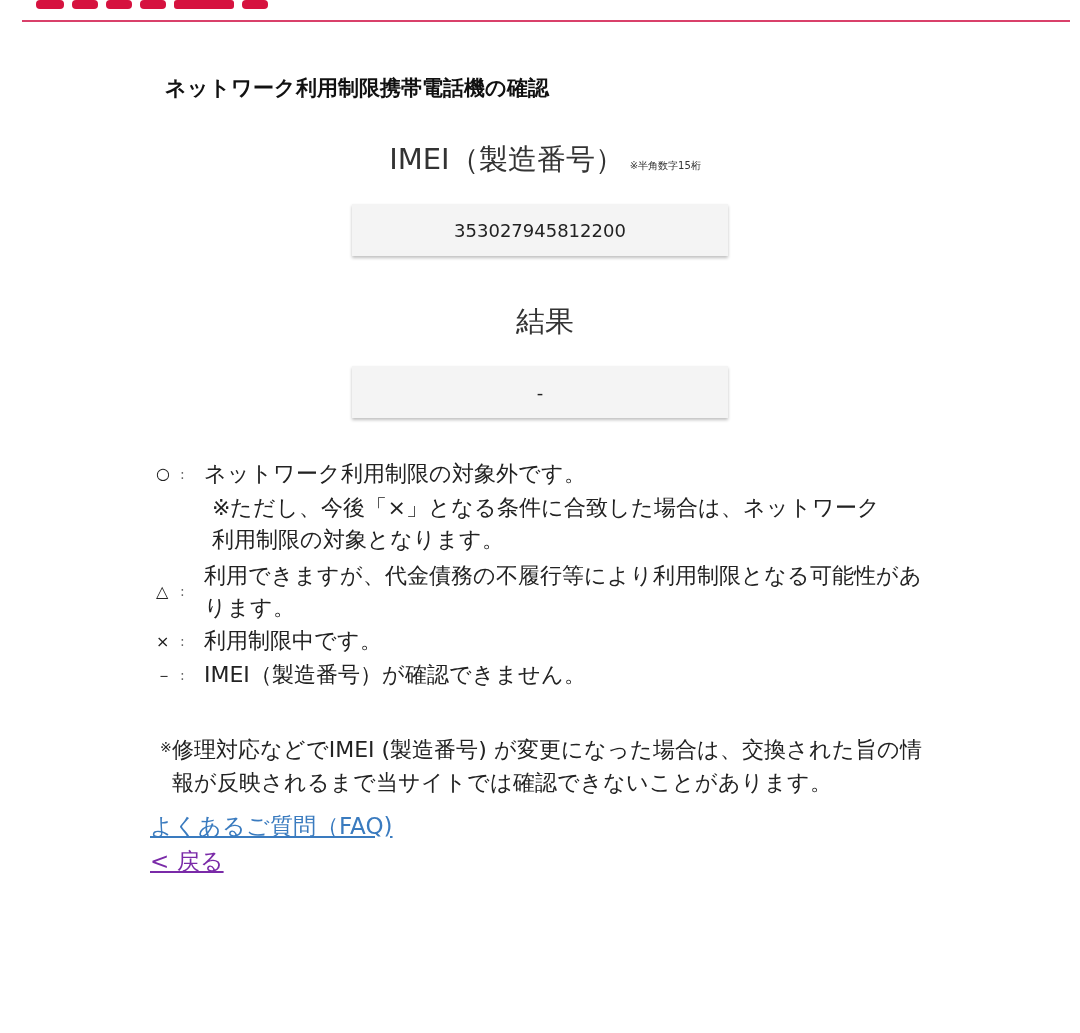 The height and width of the screenshot is (1033, 1080). I want to click on imei-label: IMEI（製造番号）, so click(506, 159).